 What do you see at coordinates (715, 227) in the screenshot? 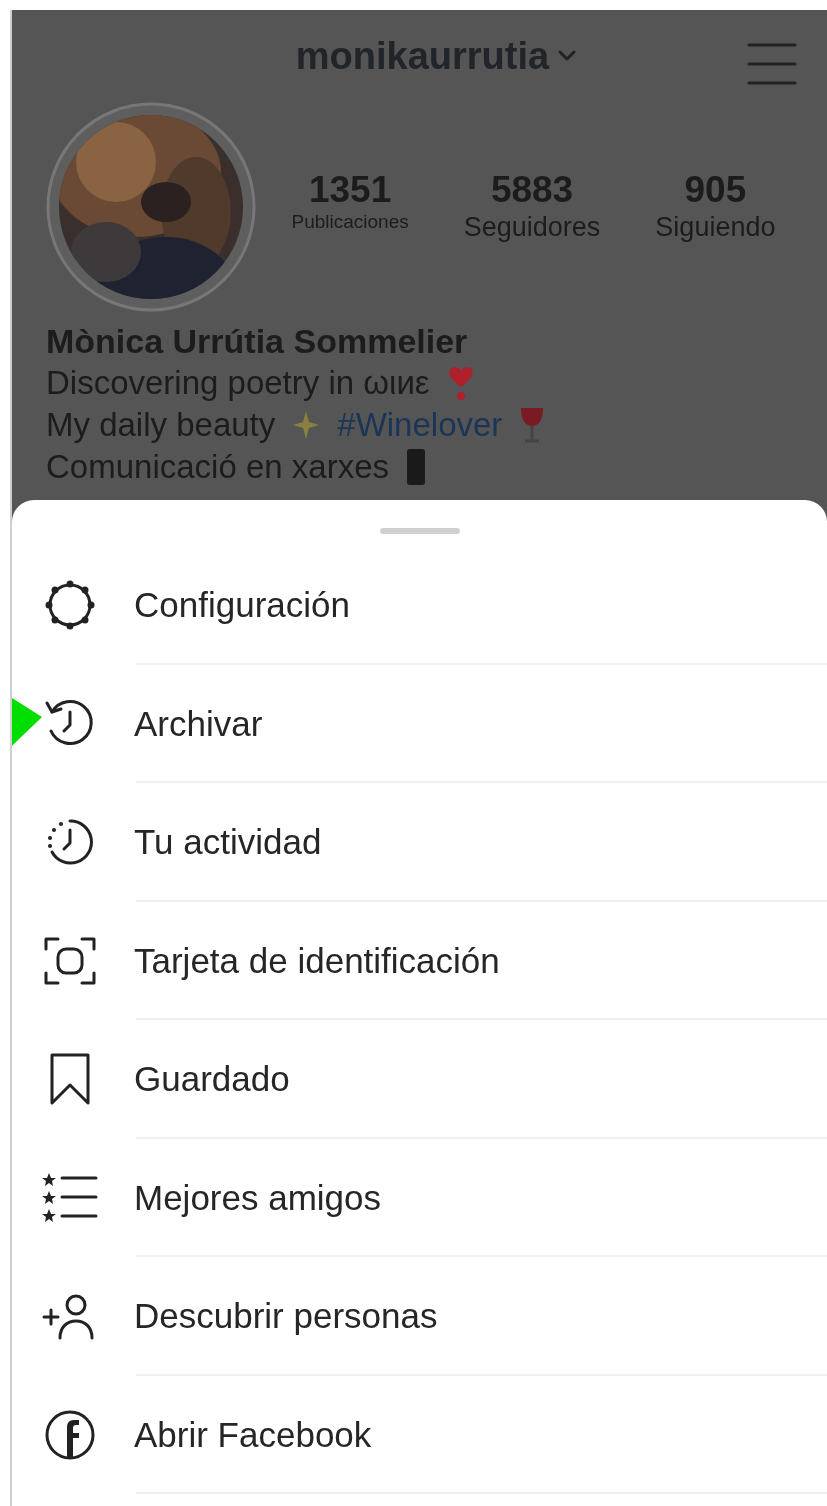
I see `stat-label: Siguiendo` at bounding box center [715, 227].